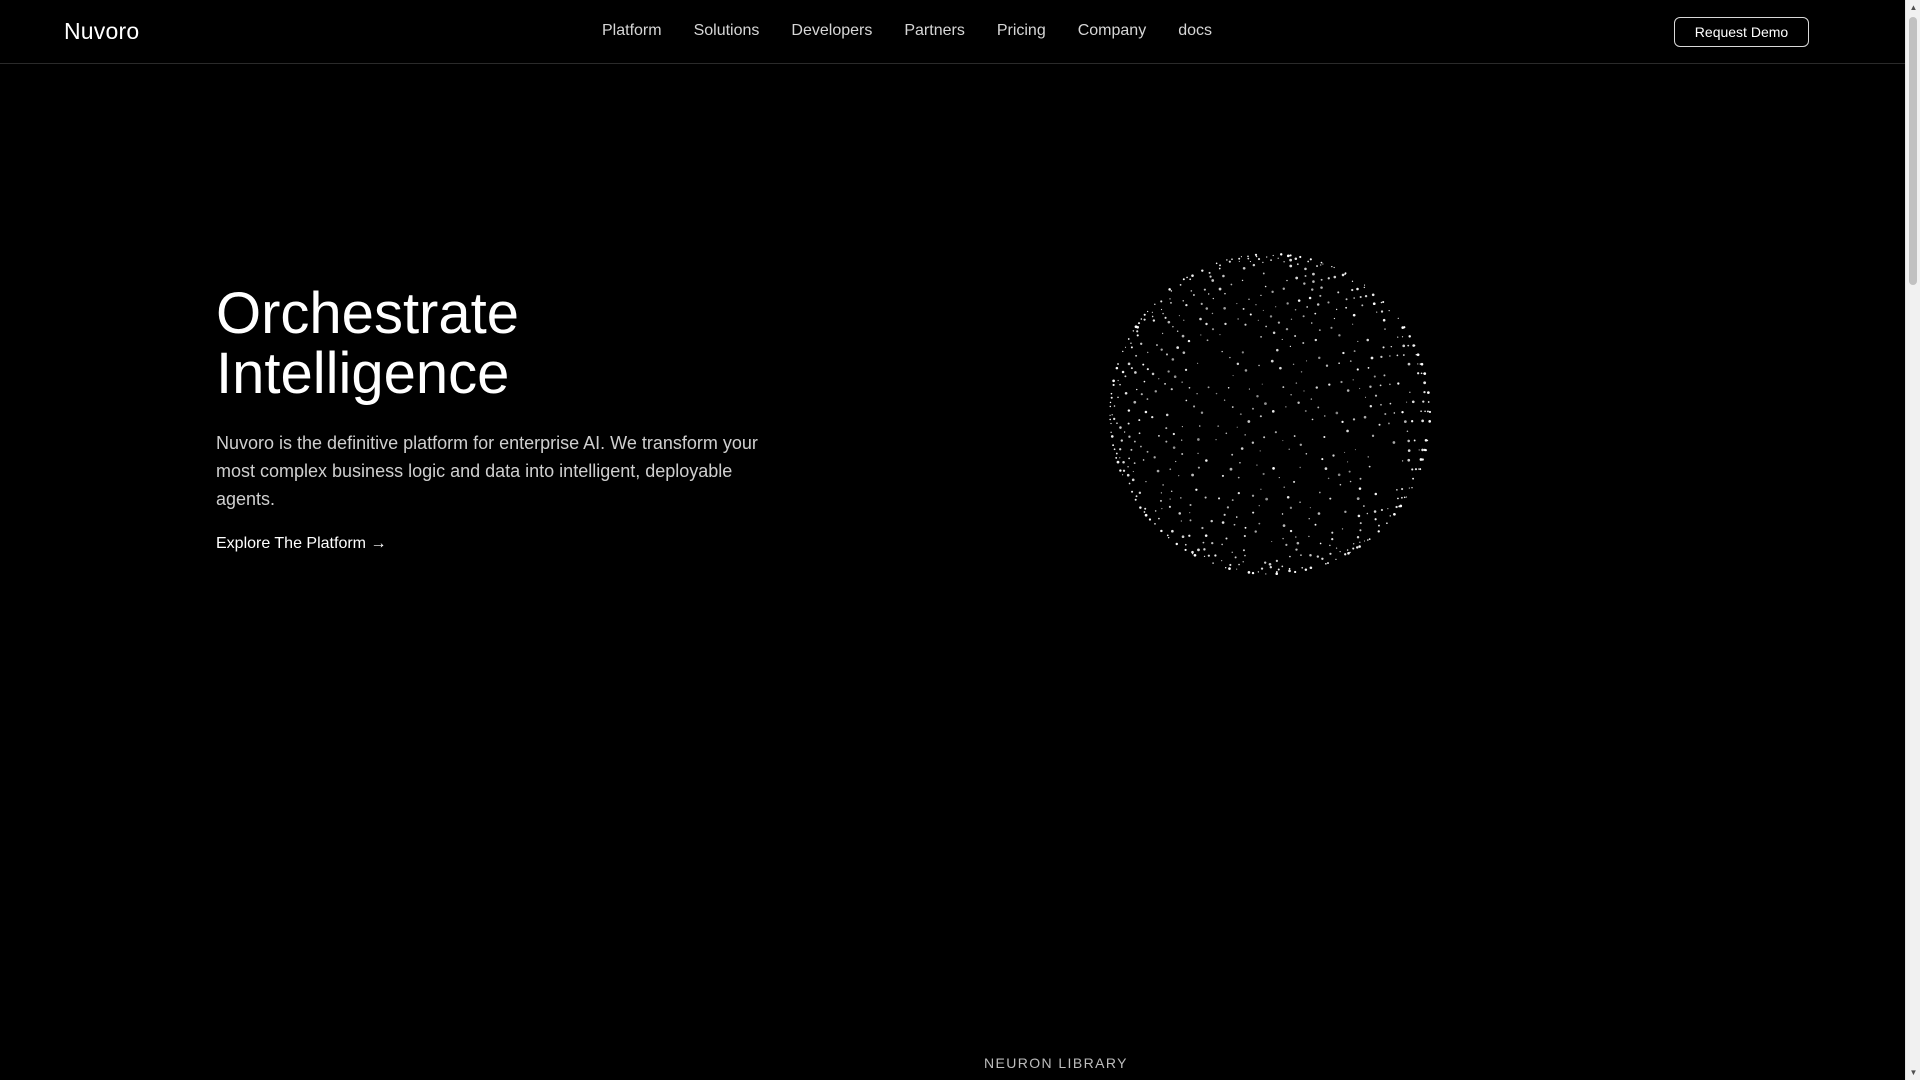  What do you see at coordinates (1913, 7) in the screenshot?
I see `scroll-up-icon: ▲` at bounding box center [1913, 7].